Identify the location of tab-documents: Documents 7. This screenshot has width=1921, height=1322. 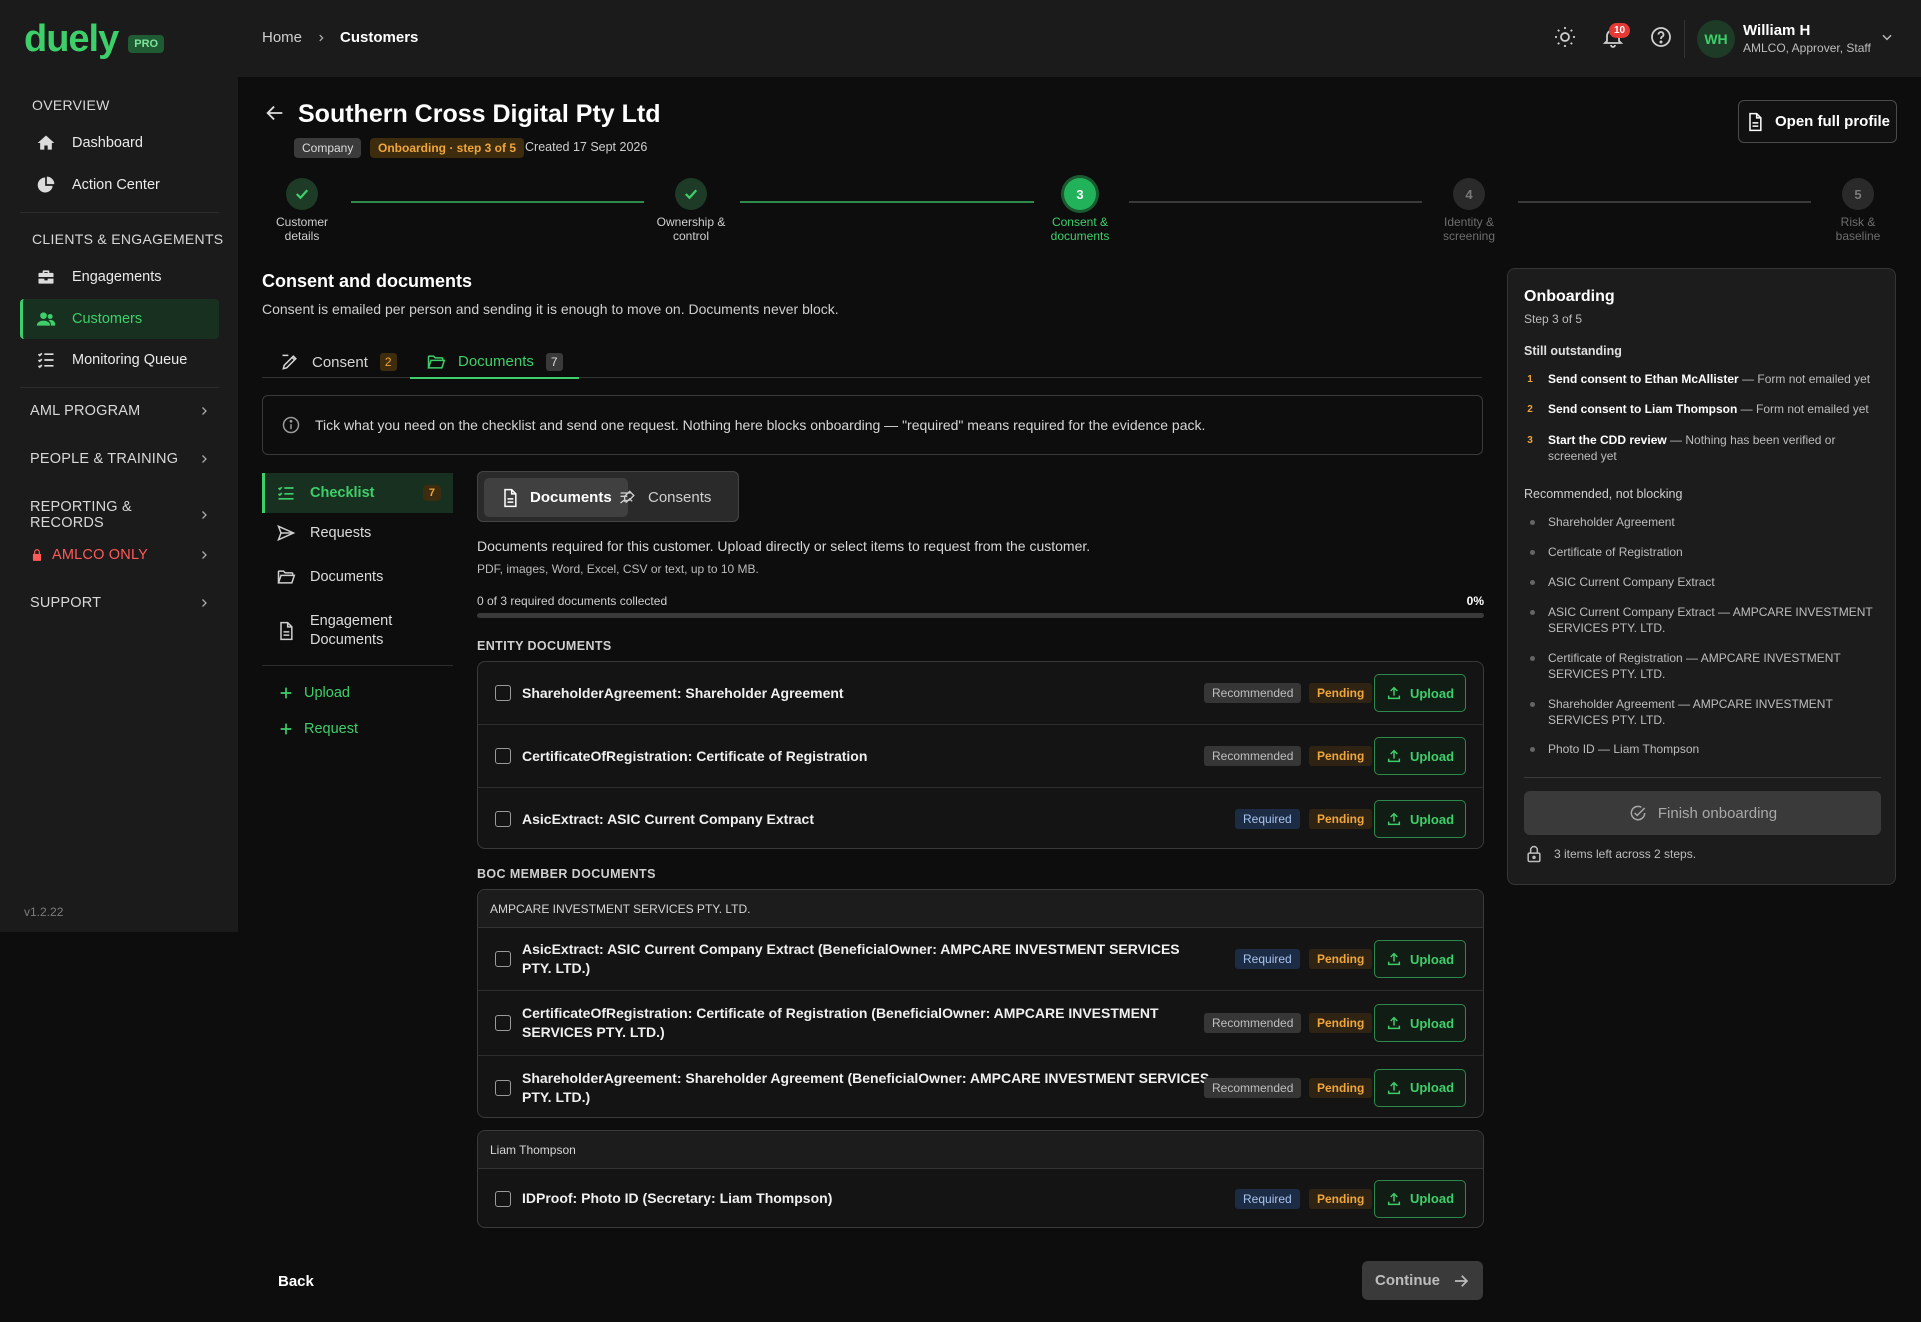
(494, 362).